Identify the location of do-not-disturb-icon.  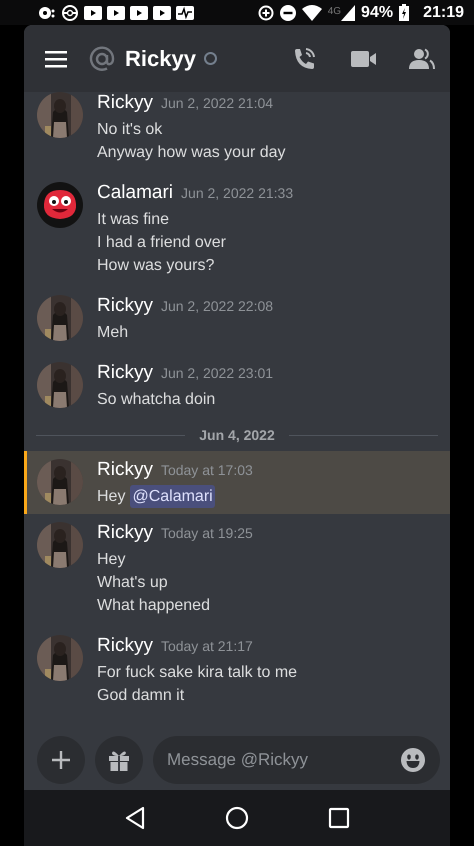
(288, 12).